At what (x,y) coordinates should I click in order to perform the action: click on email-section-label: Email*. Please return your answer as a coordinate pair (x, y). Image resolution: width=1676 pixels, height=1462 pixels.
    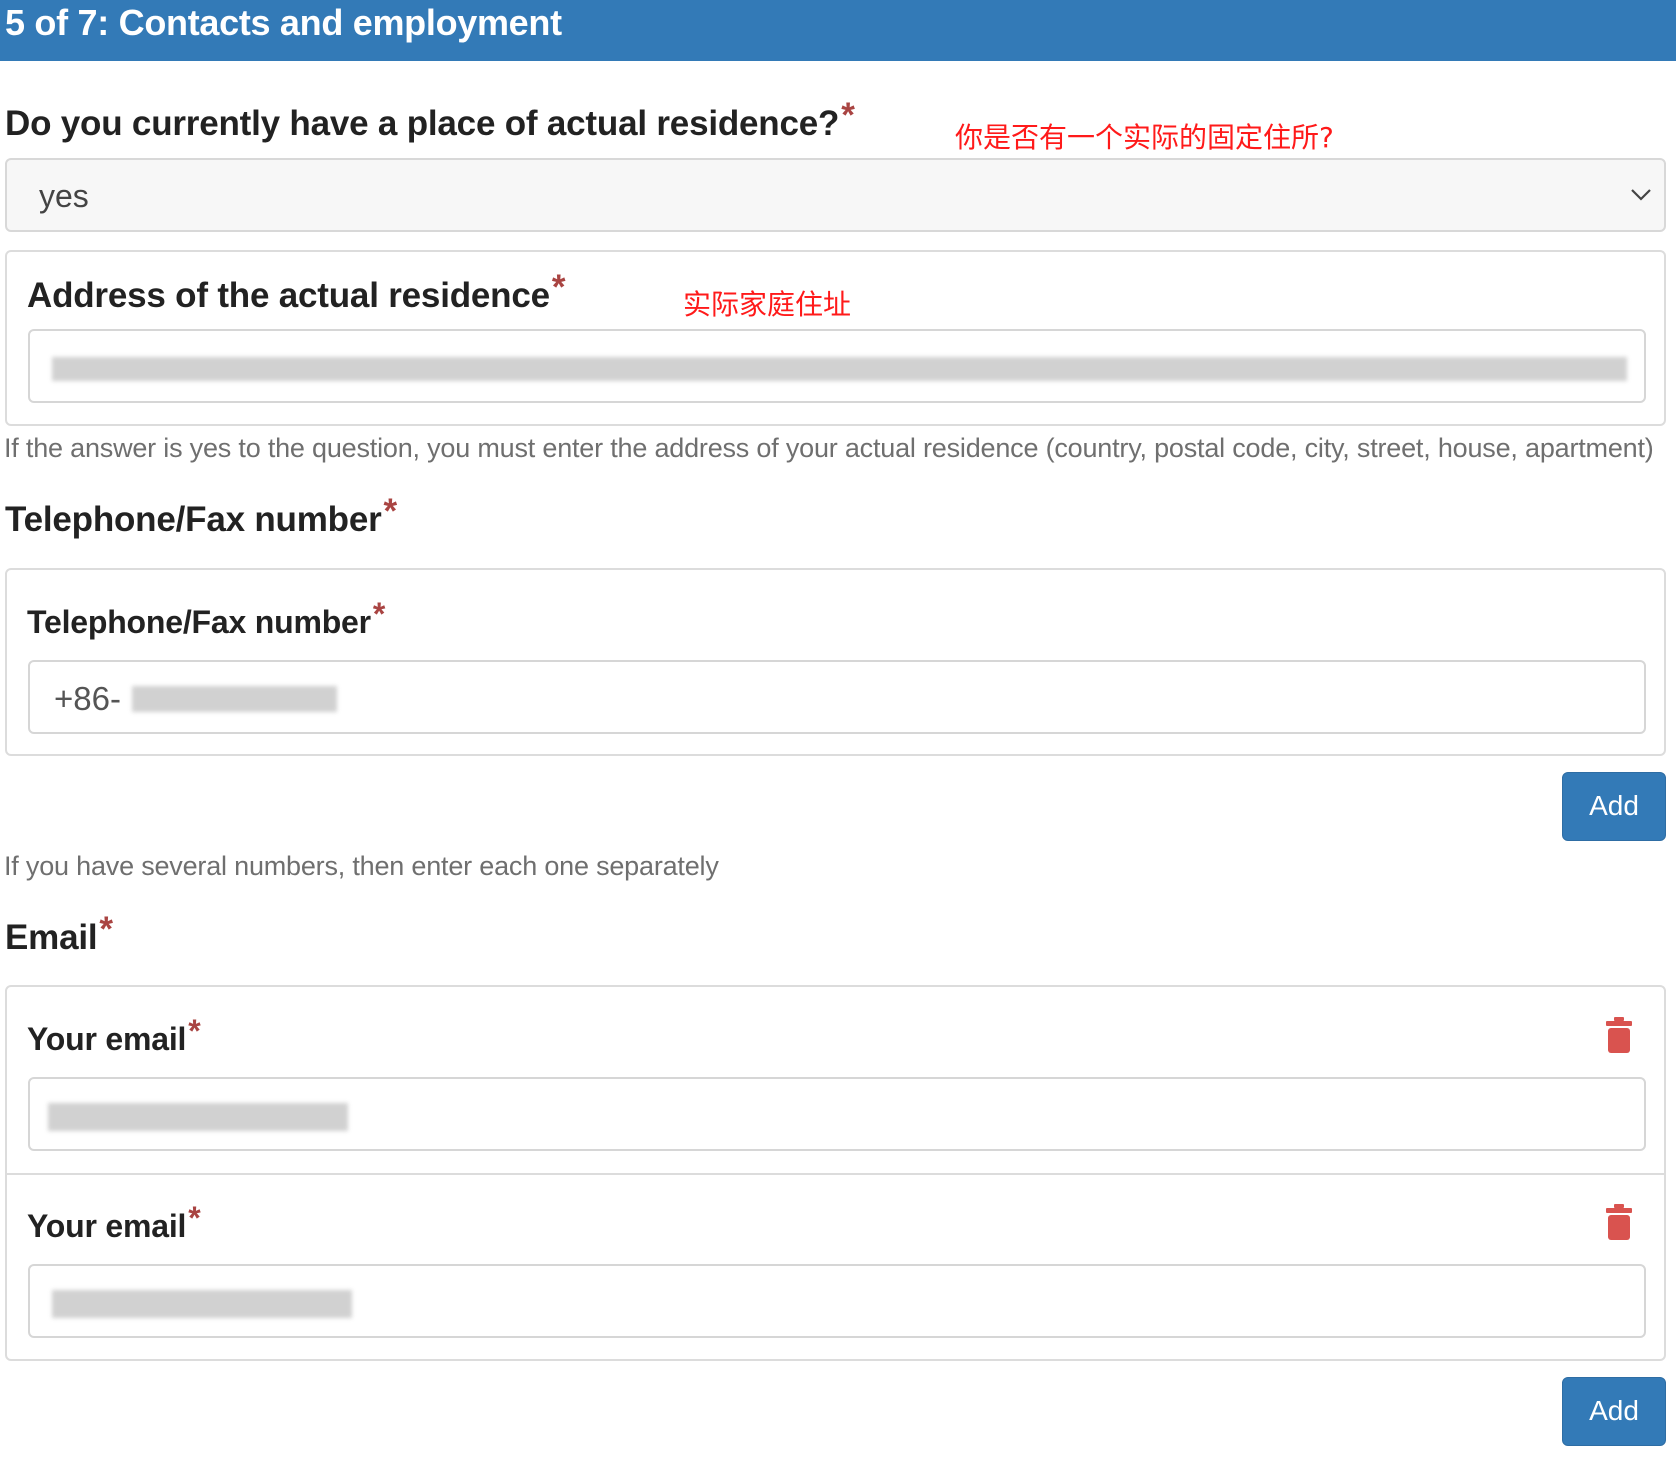
    Looking at the image, I should click on (59, 934).